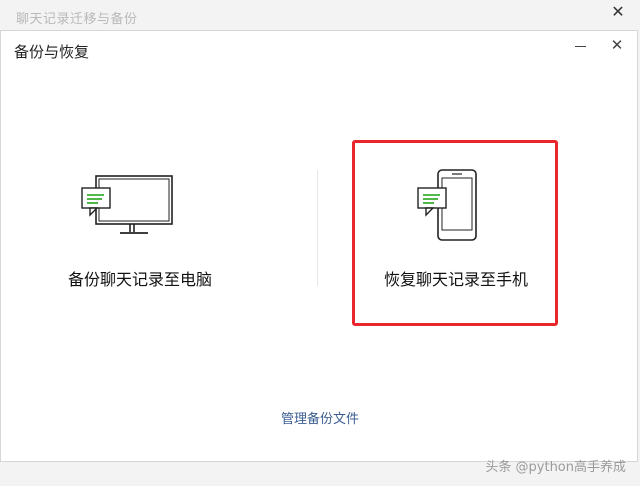  I want to click on minimize-button, so click(581, 47).